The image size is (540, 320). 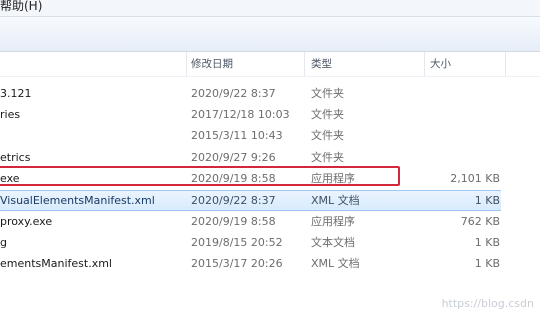 What do you see at coordinates (270, 8) in the screenshot?
I see `menu-bar: 帮助(H)` at bounding box center [270, 8].